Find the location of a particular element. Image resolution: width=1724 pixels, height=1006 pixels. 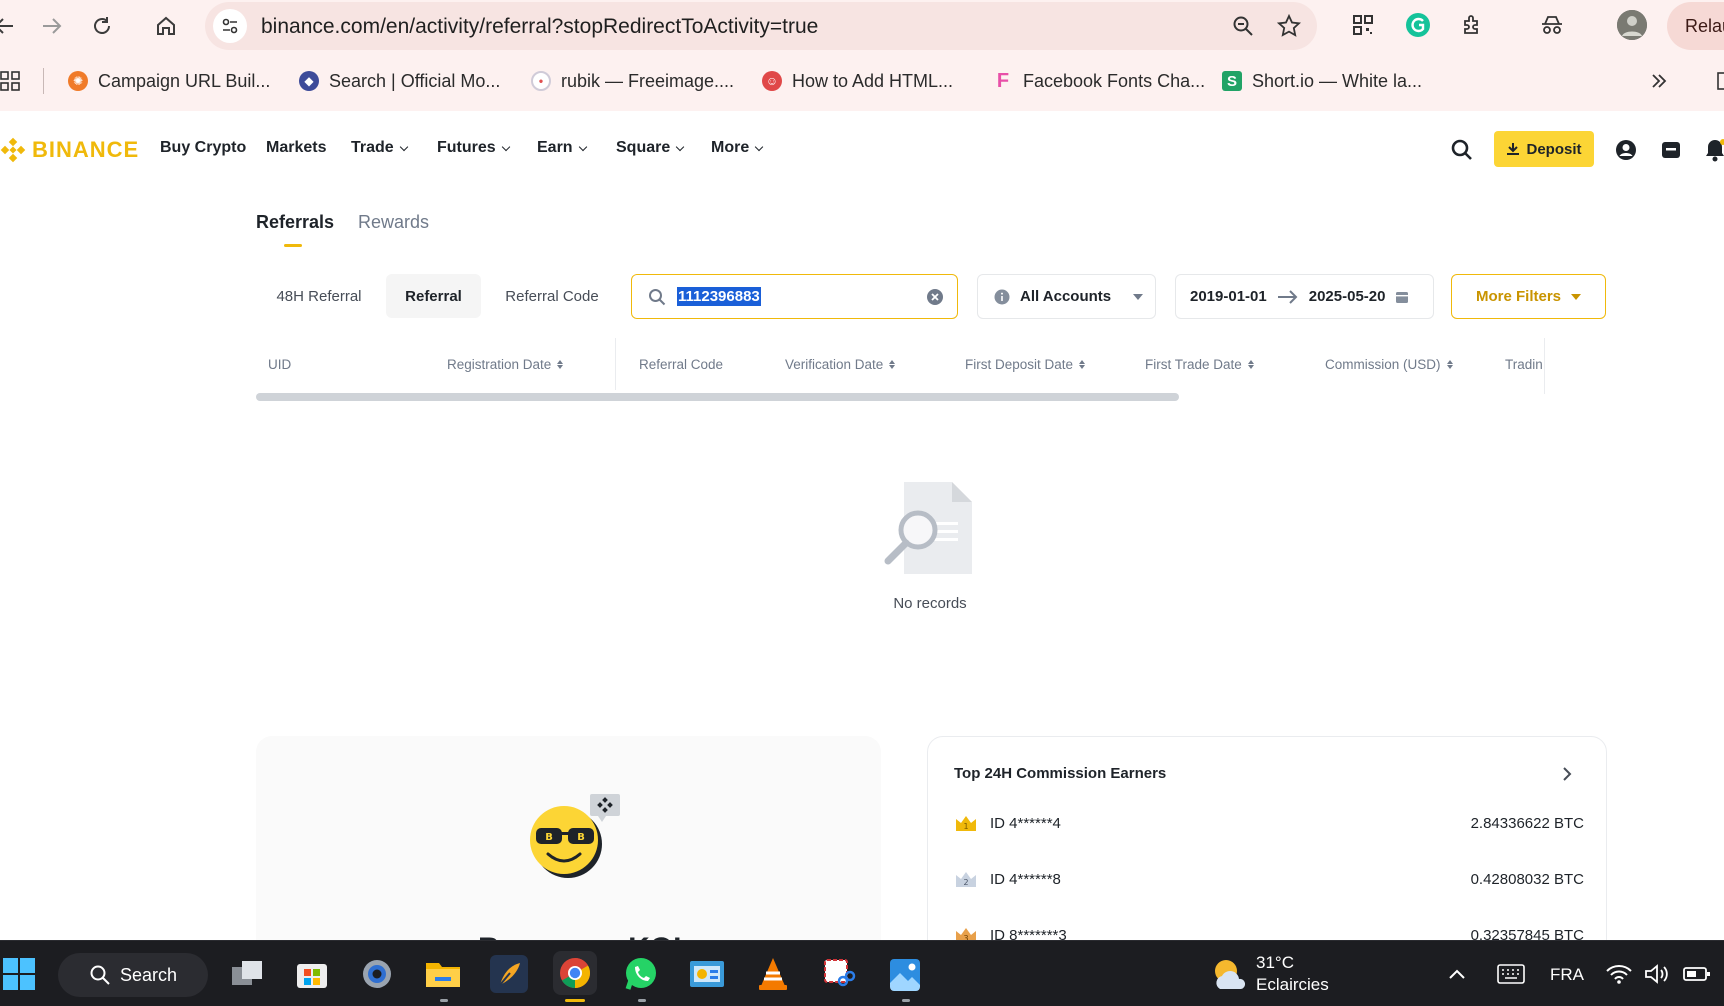

column-header-verification-date: Verification Date is located at coordinates (840, 364).